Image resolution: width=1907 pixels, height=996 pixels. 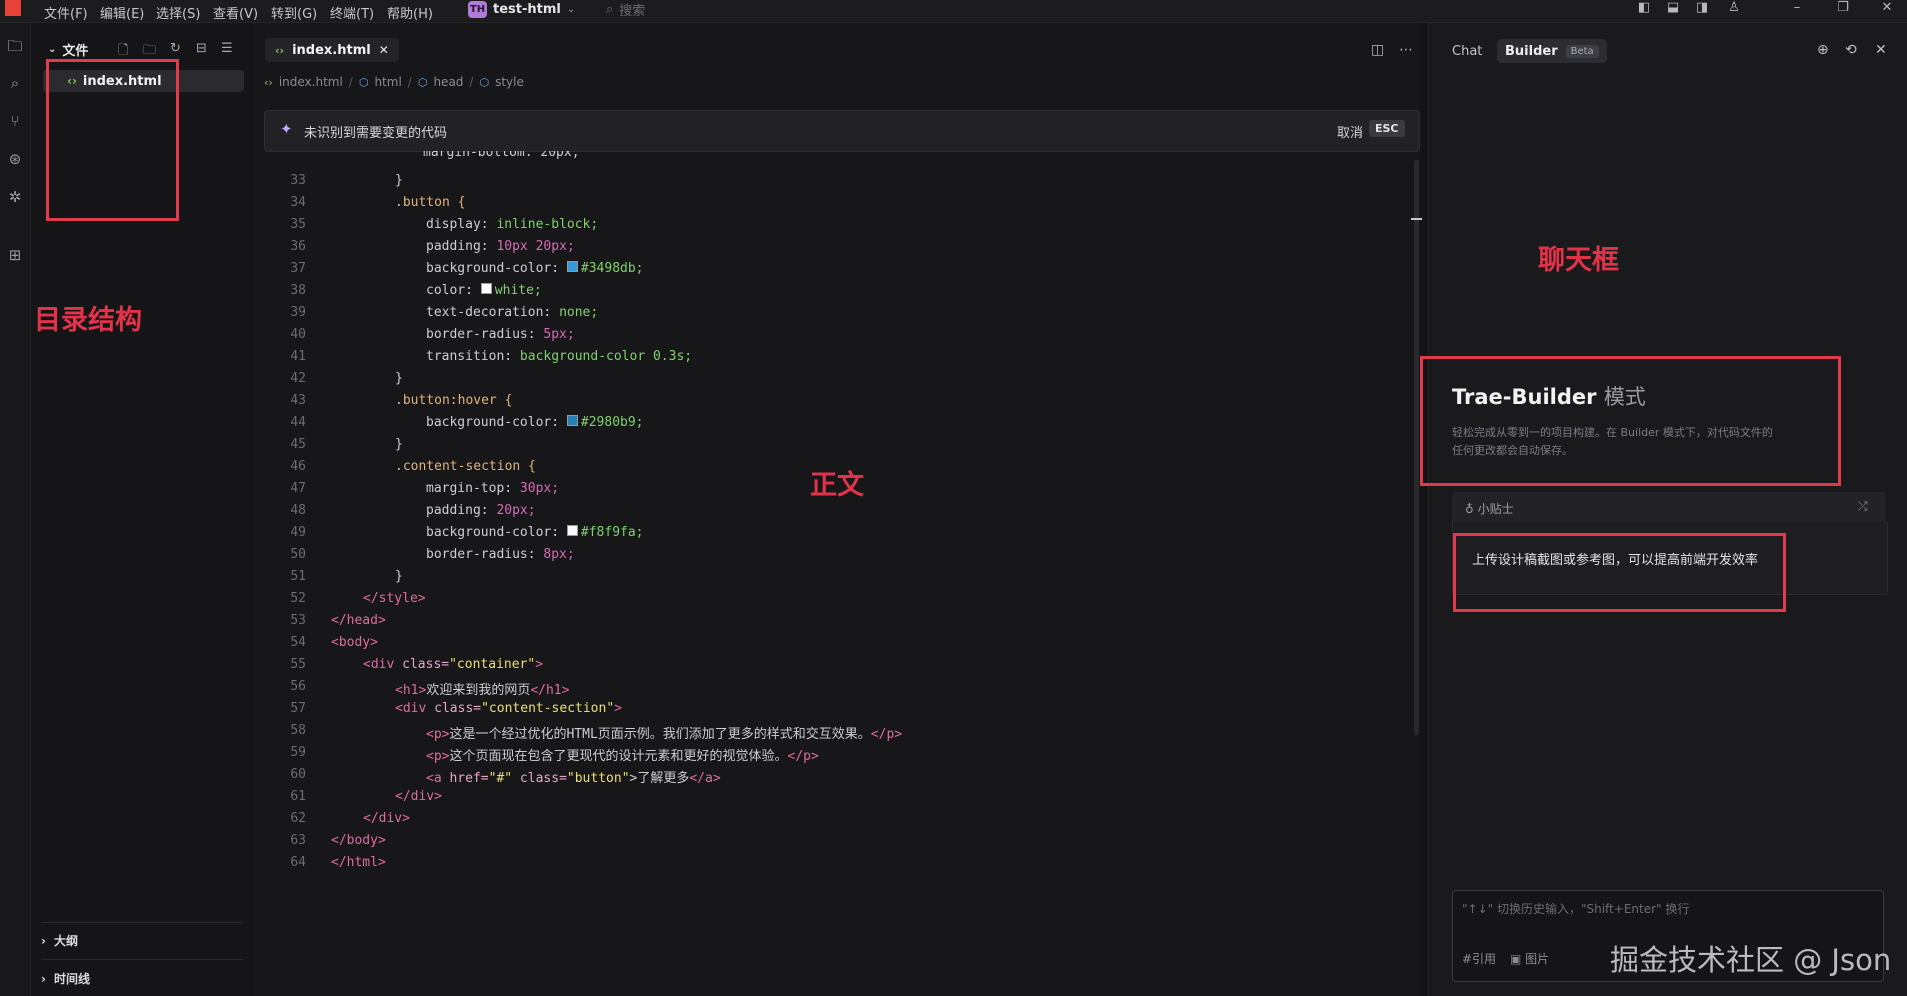 What do you see at coordinates (632, 11) in the screenshot?
I see `search-placeholder: 搜索` at bounding box center [632, 11].